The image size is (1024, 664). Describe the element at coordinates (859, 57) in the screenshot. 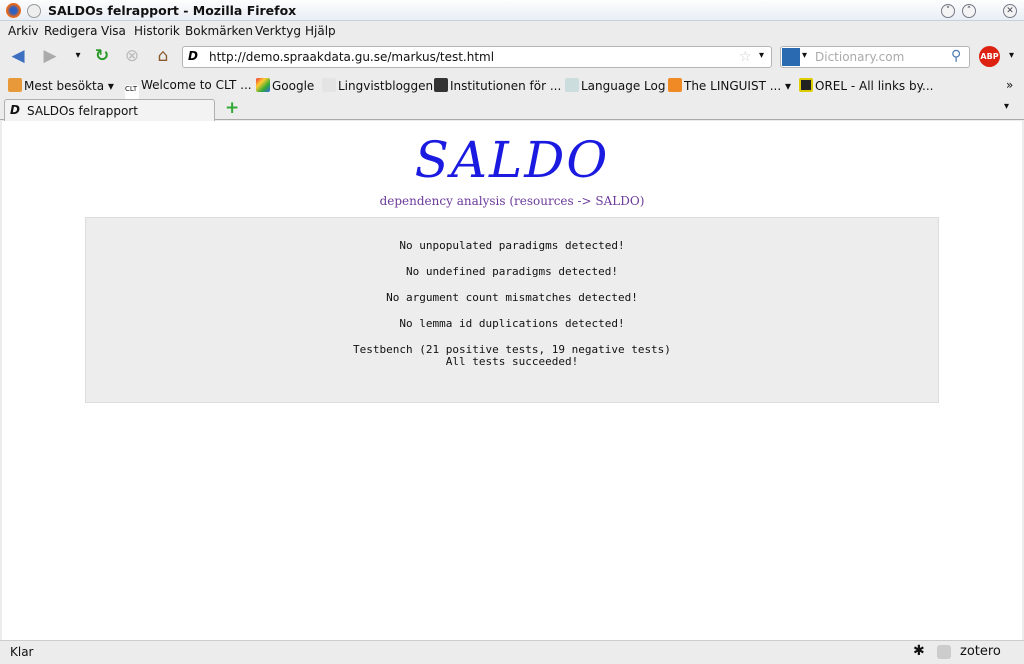

I see `search-input: Dictionary.com` at that location.